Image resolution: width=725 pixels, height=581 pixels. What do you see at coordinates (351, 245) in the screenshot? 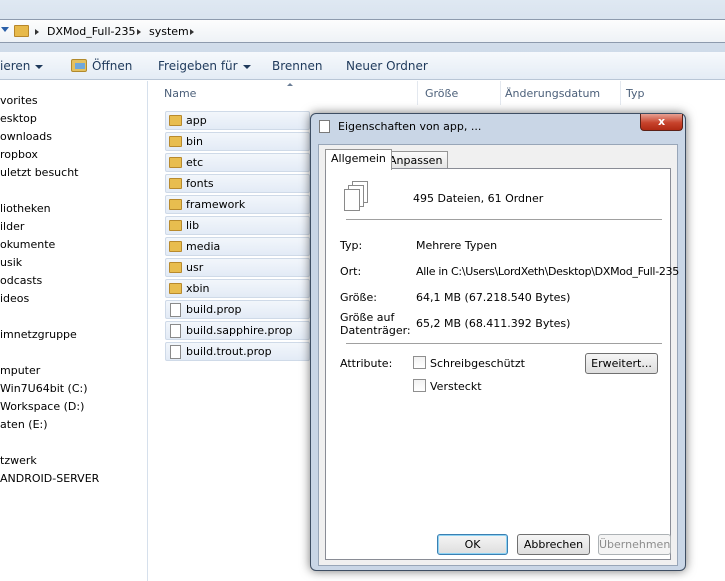
I see `type-label: Typ:` at bounding box center [351, 245].